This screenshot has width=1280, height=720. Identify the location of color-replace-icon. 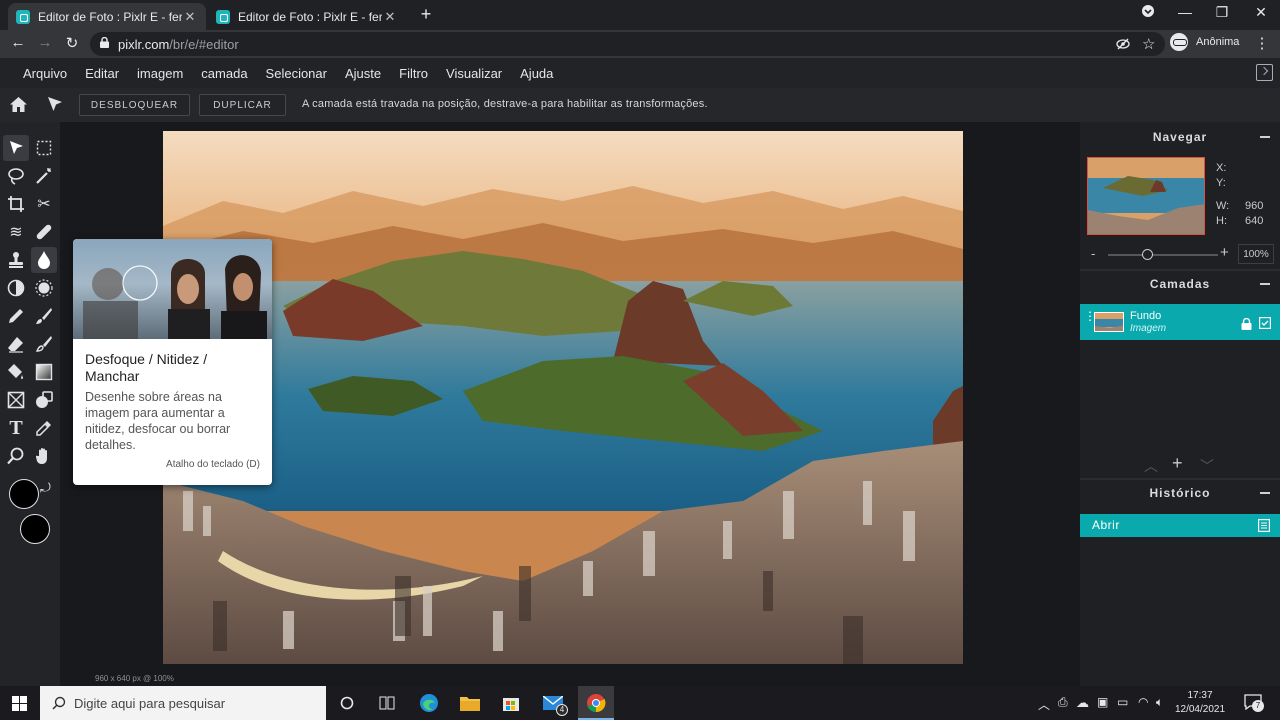
(44, 344).